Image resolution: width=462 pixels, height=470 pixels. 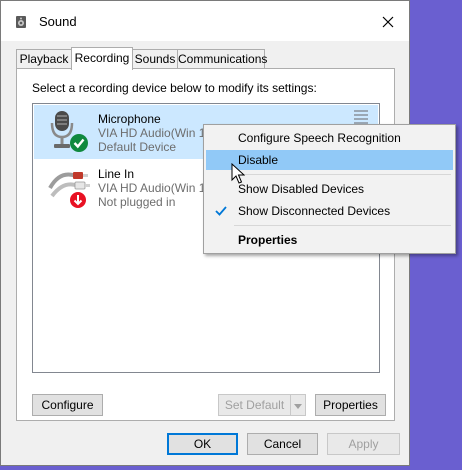 What do you see at coordinates (205, 21) in the screenshot?
I see `title-bar: Sound` at bounding box center [205, 21].